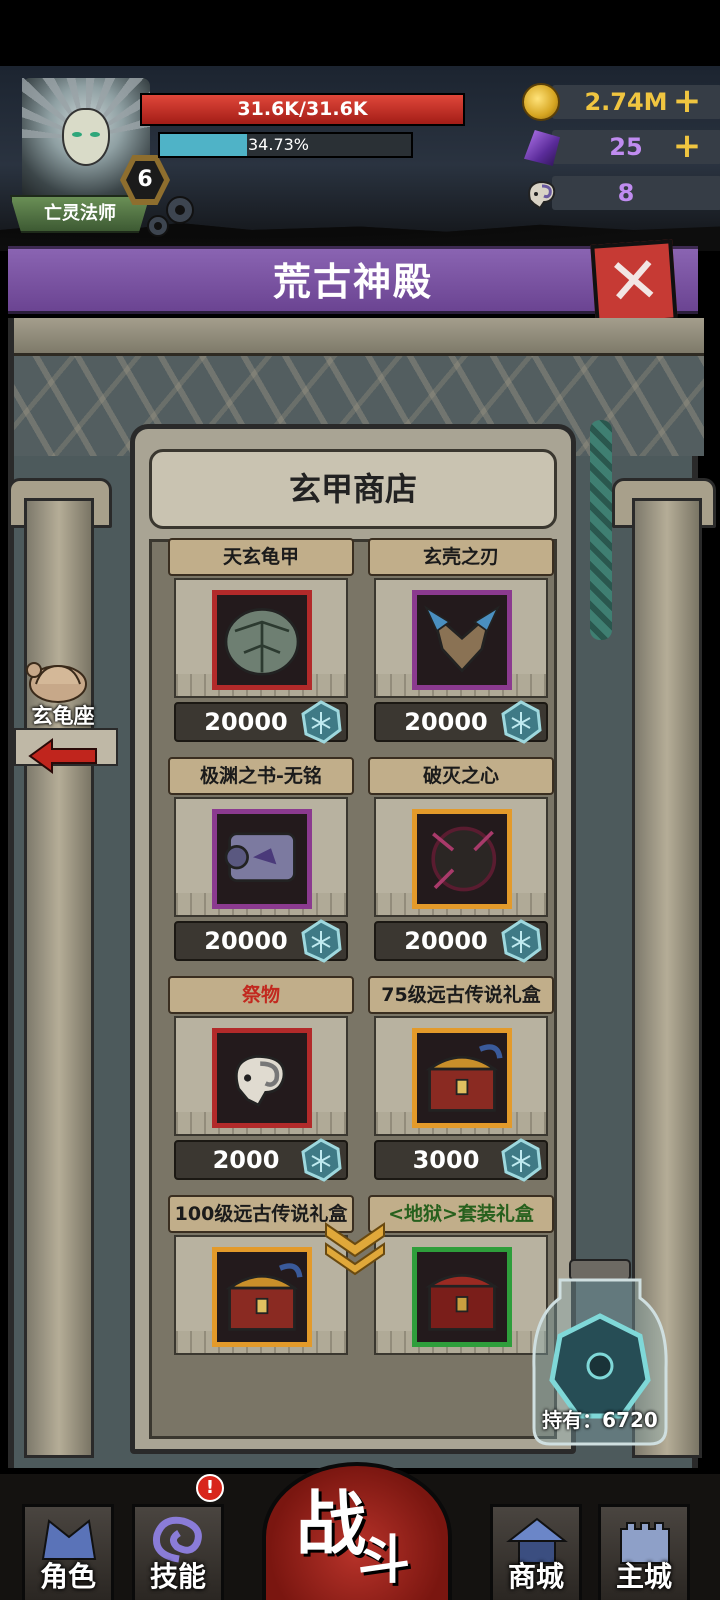 This screenshot has height=1600, width=720. Describe the element at coordinates (643, 1576) in the screenshot. I see `nav-city-label: 主城` at that location.